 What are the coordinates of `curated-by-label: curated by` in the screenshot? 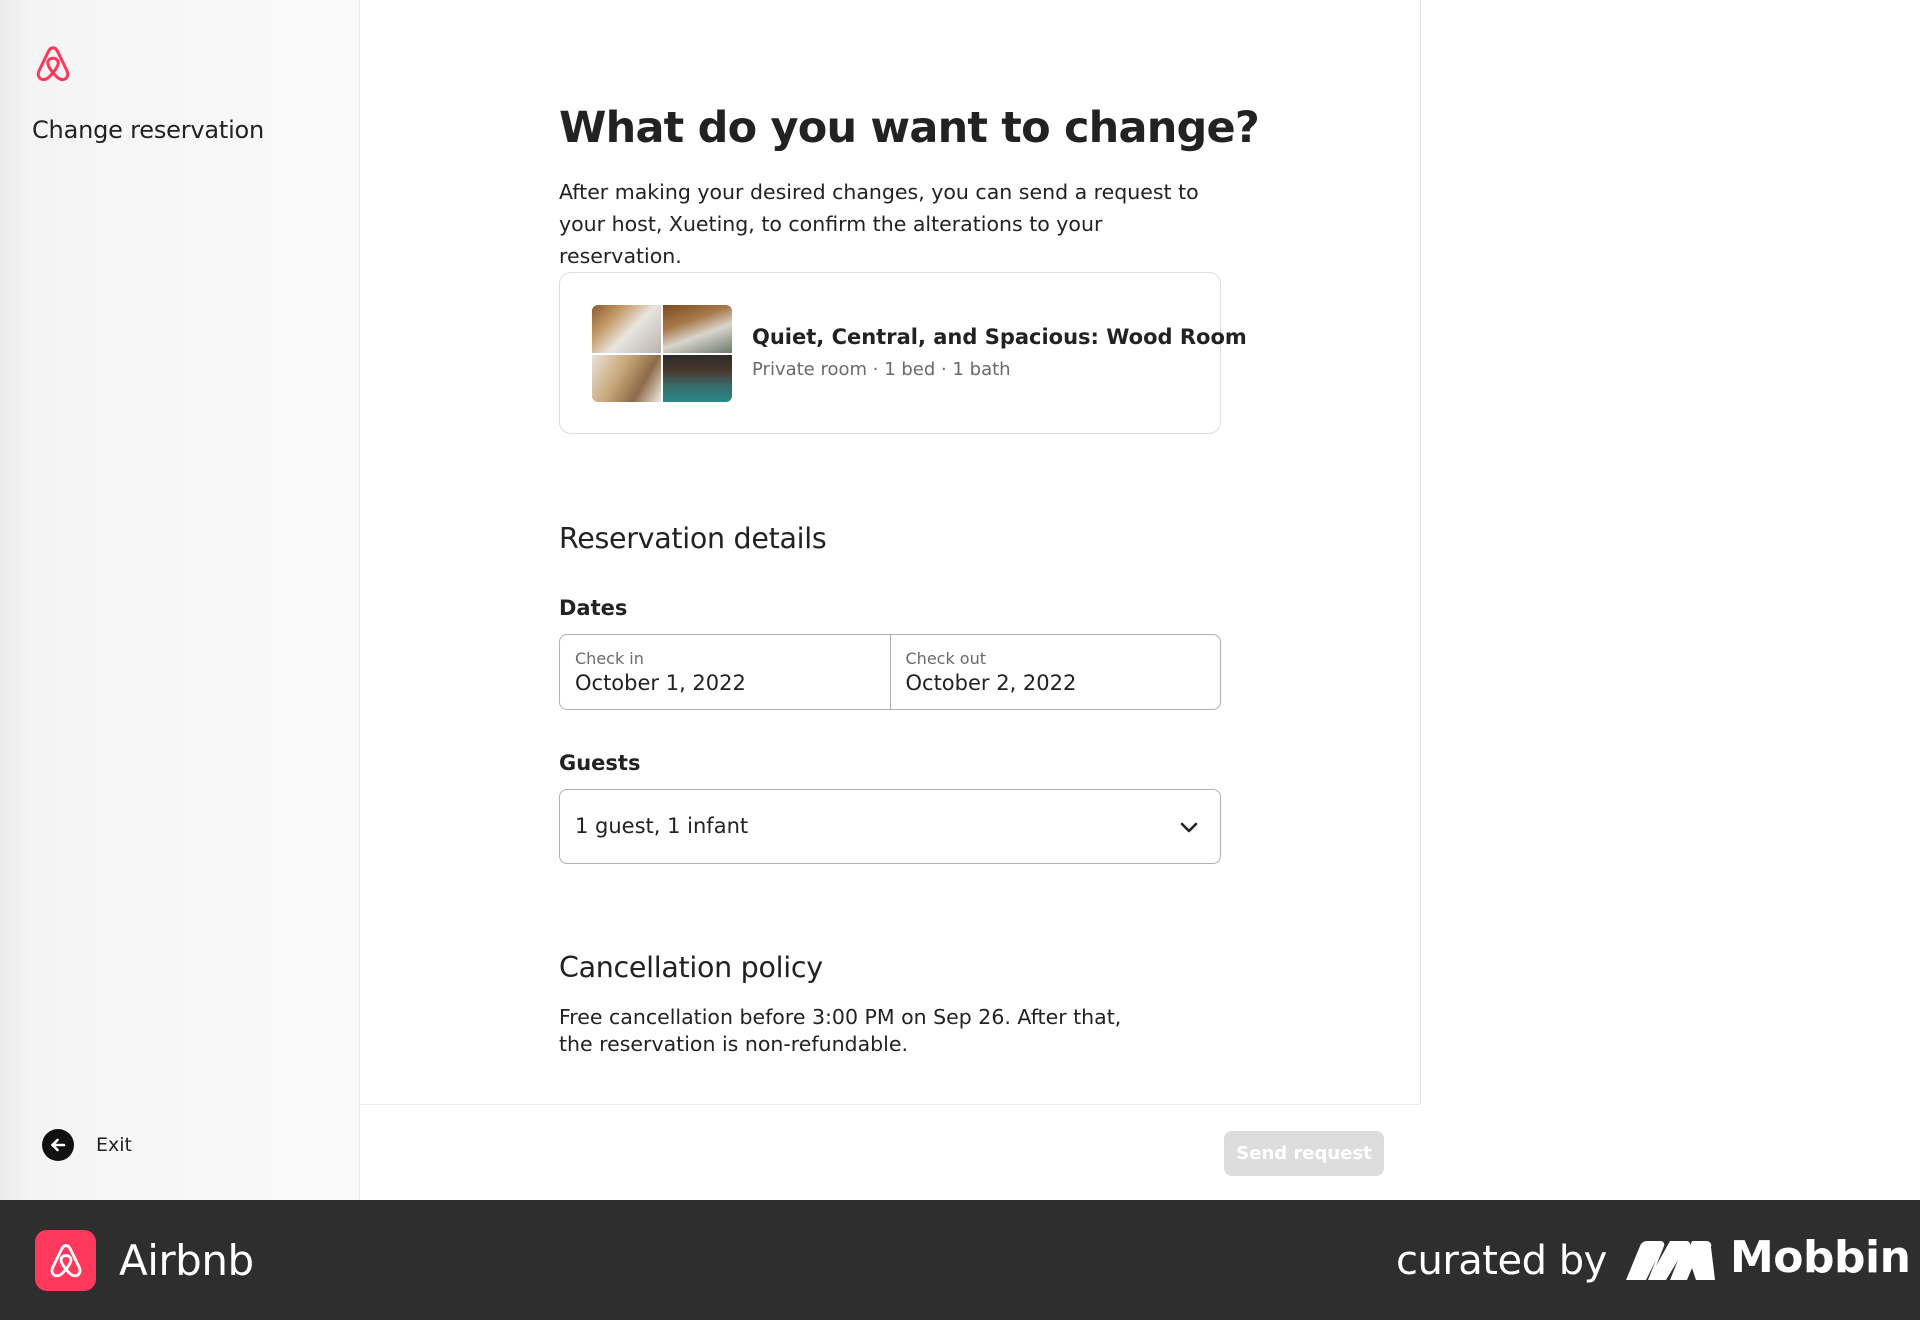 It's located at (1501, 1261).